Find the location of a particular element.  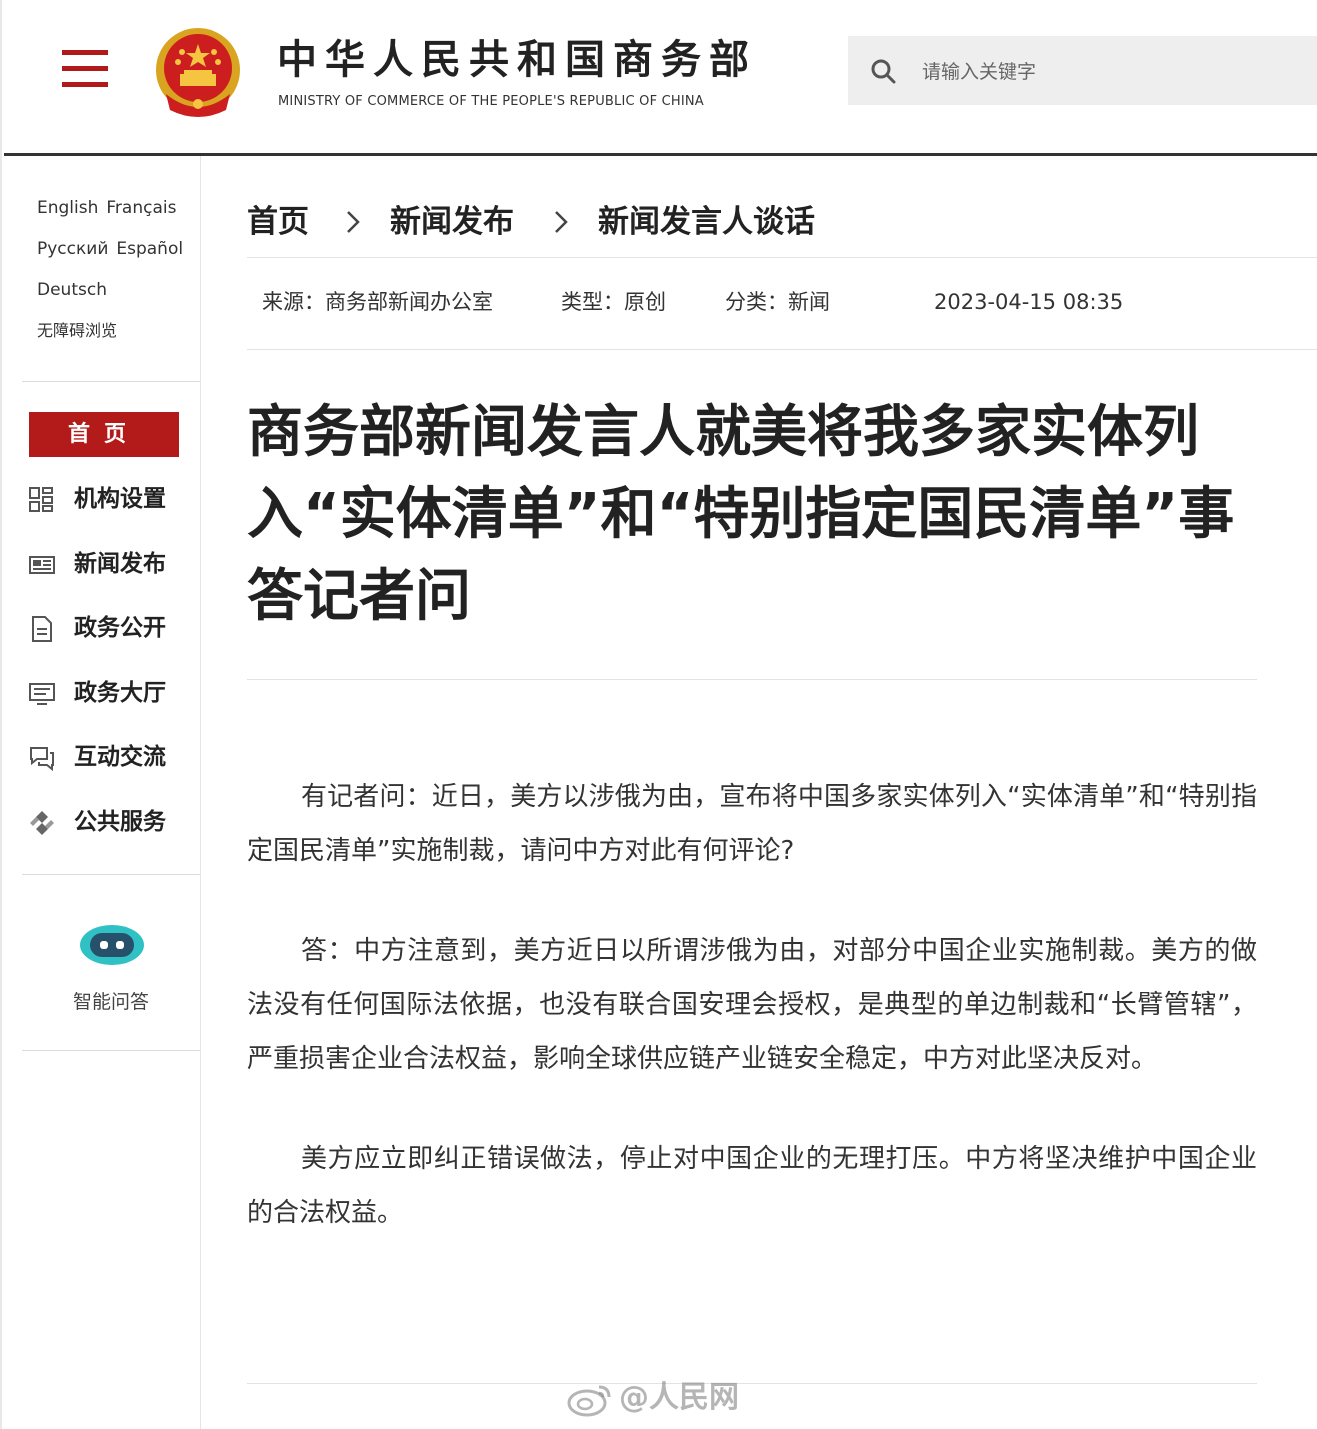

breadcrumb-news-link: 新闻发布 is located at coordinates (452, 222).